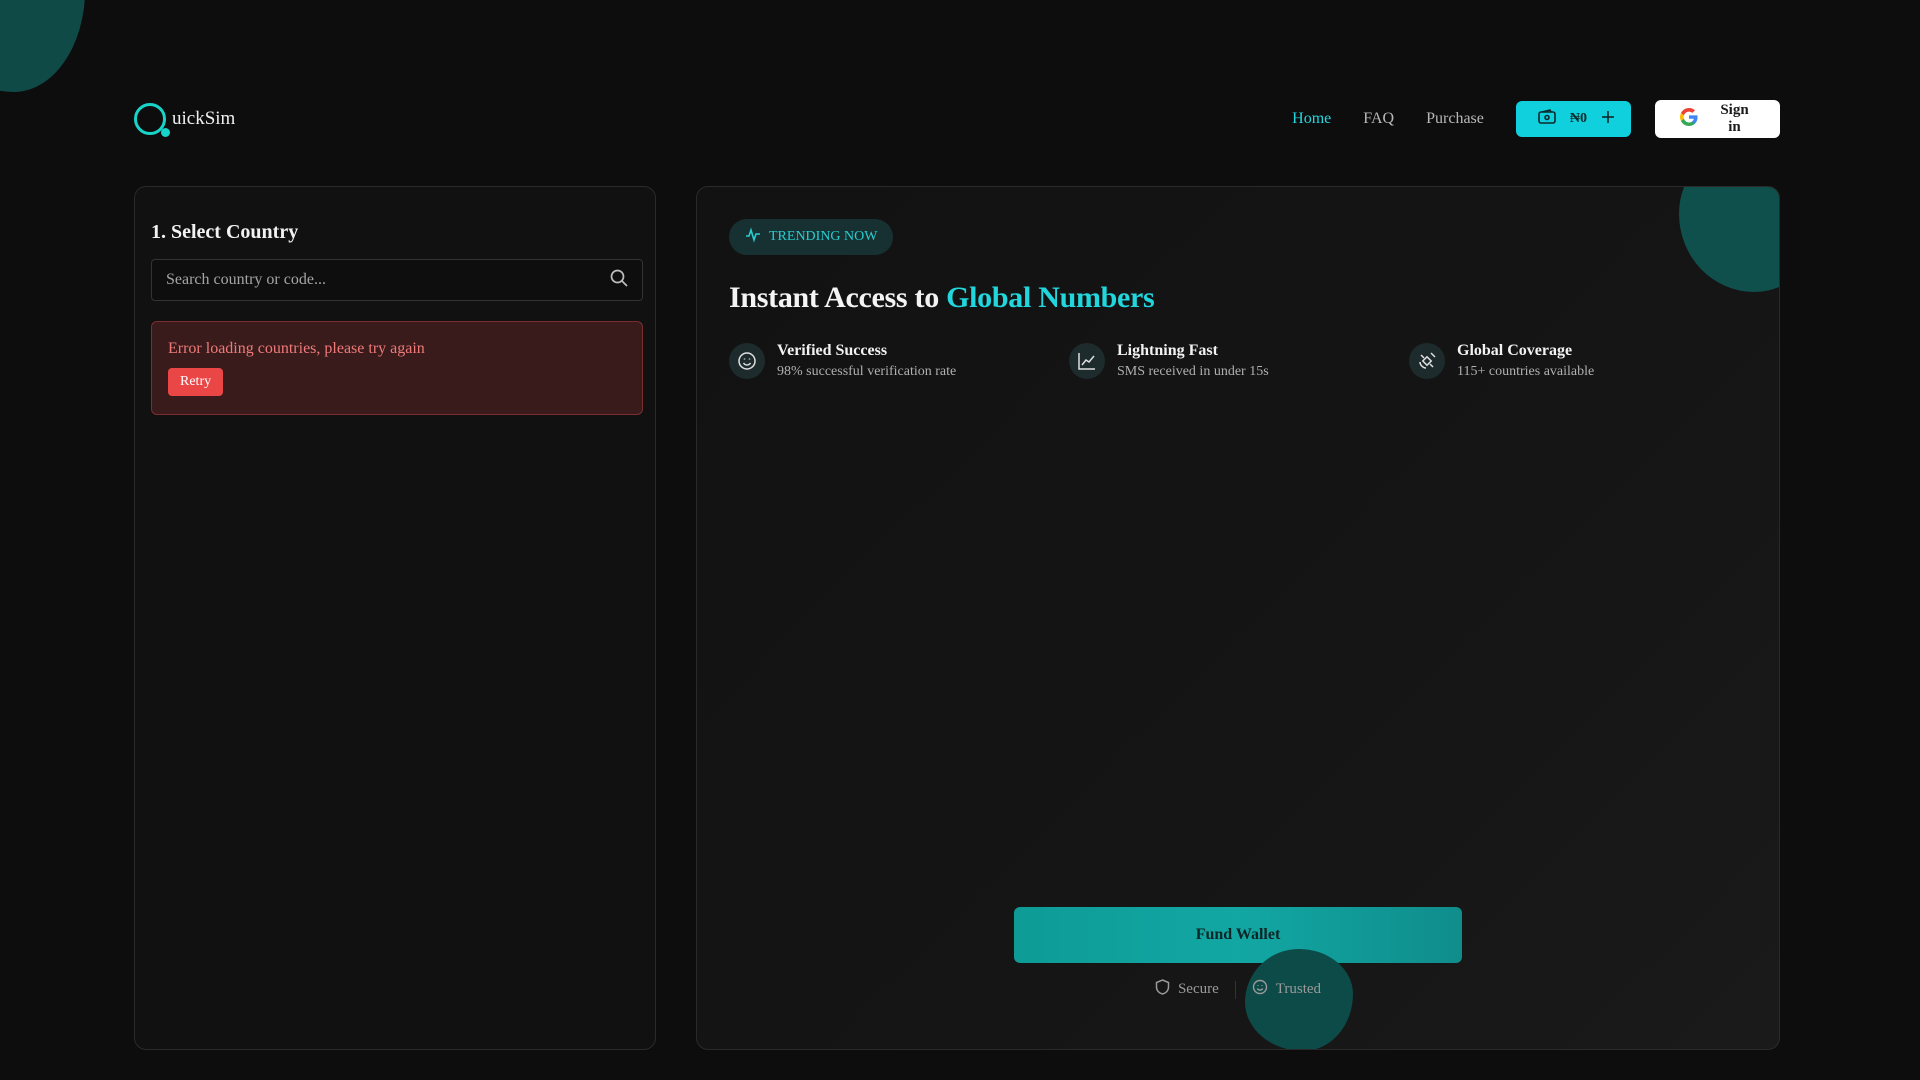 This screenshot has height=1080, width=1920. What do you see at coordinates (1167, 350) in the screenshot?
I see `feature-title: Lightning Fast` at bounding box center [1167, 350].